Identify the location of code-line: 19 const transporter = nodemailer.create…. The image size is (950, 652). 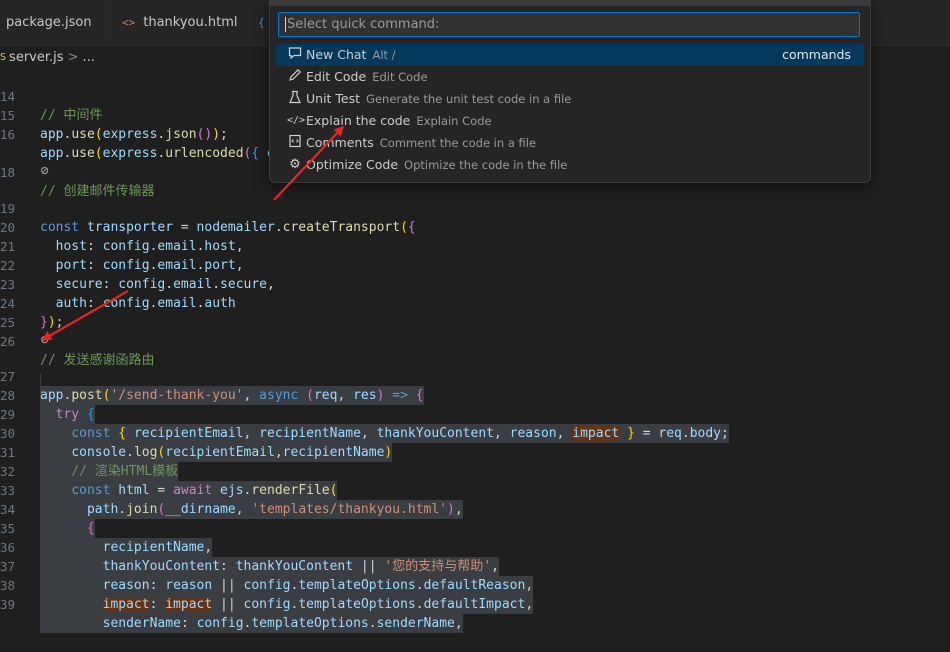
(208, 207).